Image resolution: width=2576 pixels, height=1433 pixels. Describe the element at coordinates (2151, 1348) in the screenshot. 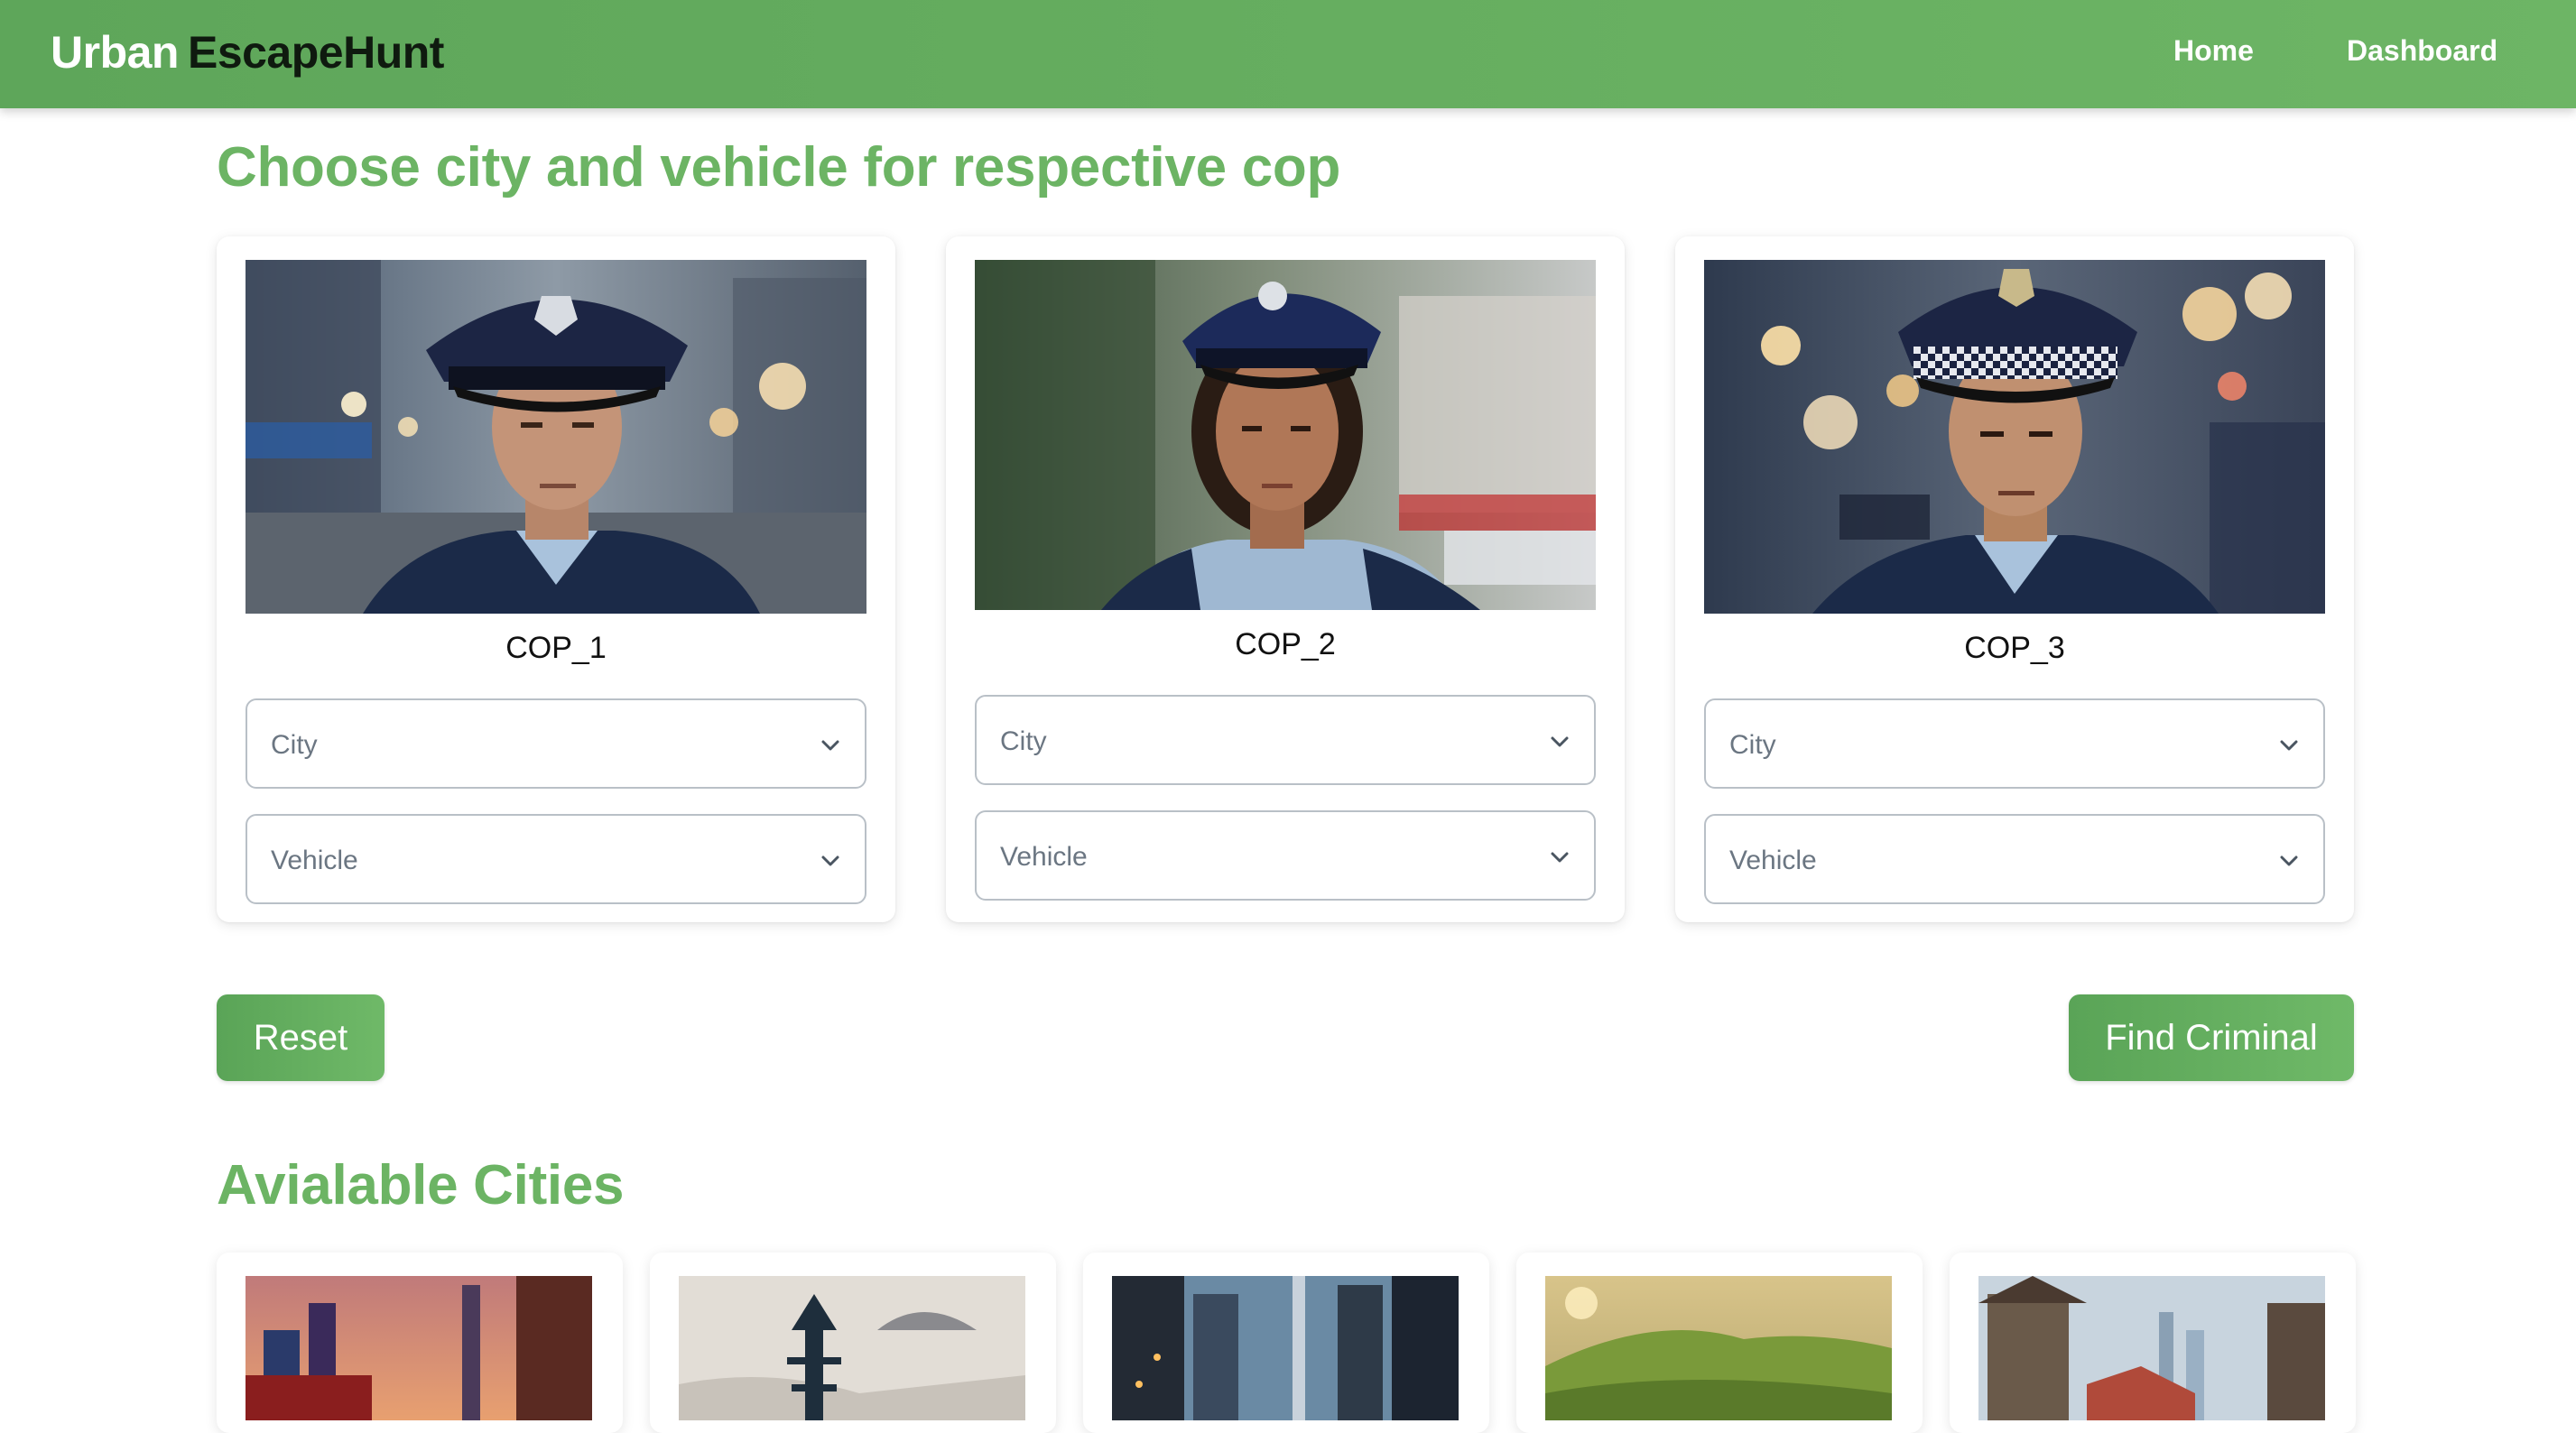

I see `city-5-image` at that location.